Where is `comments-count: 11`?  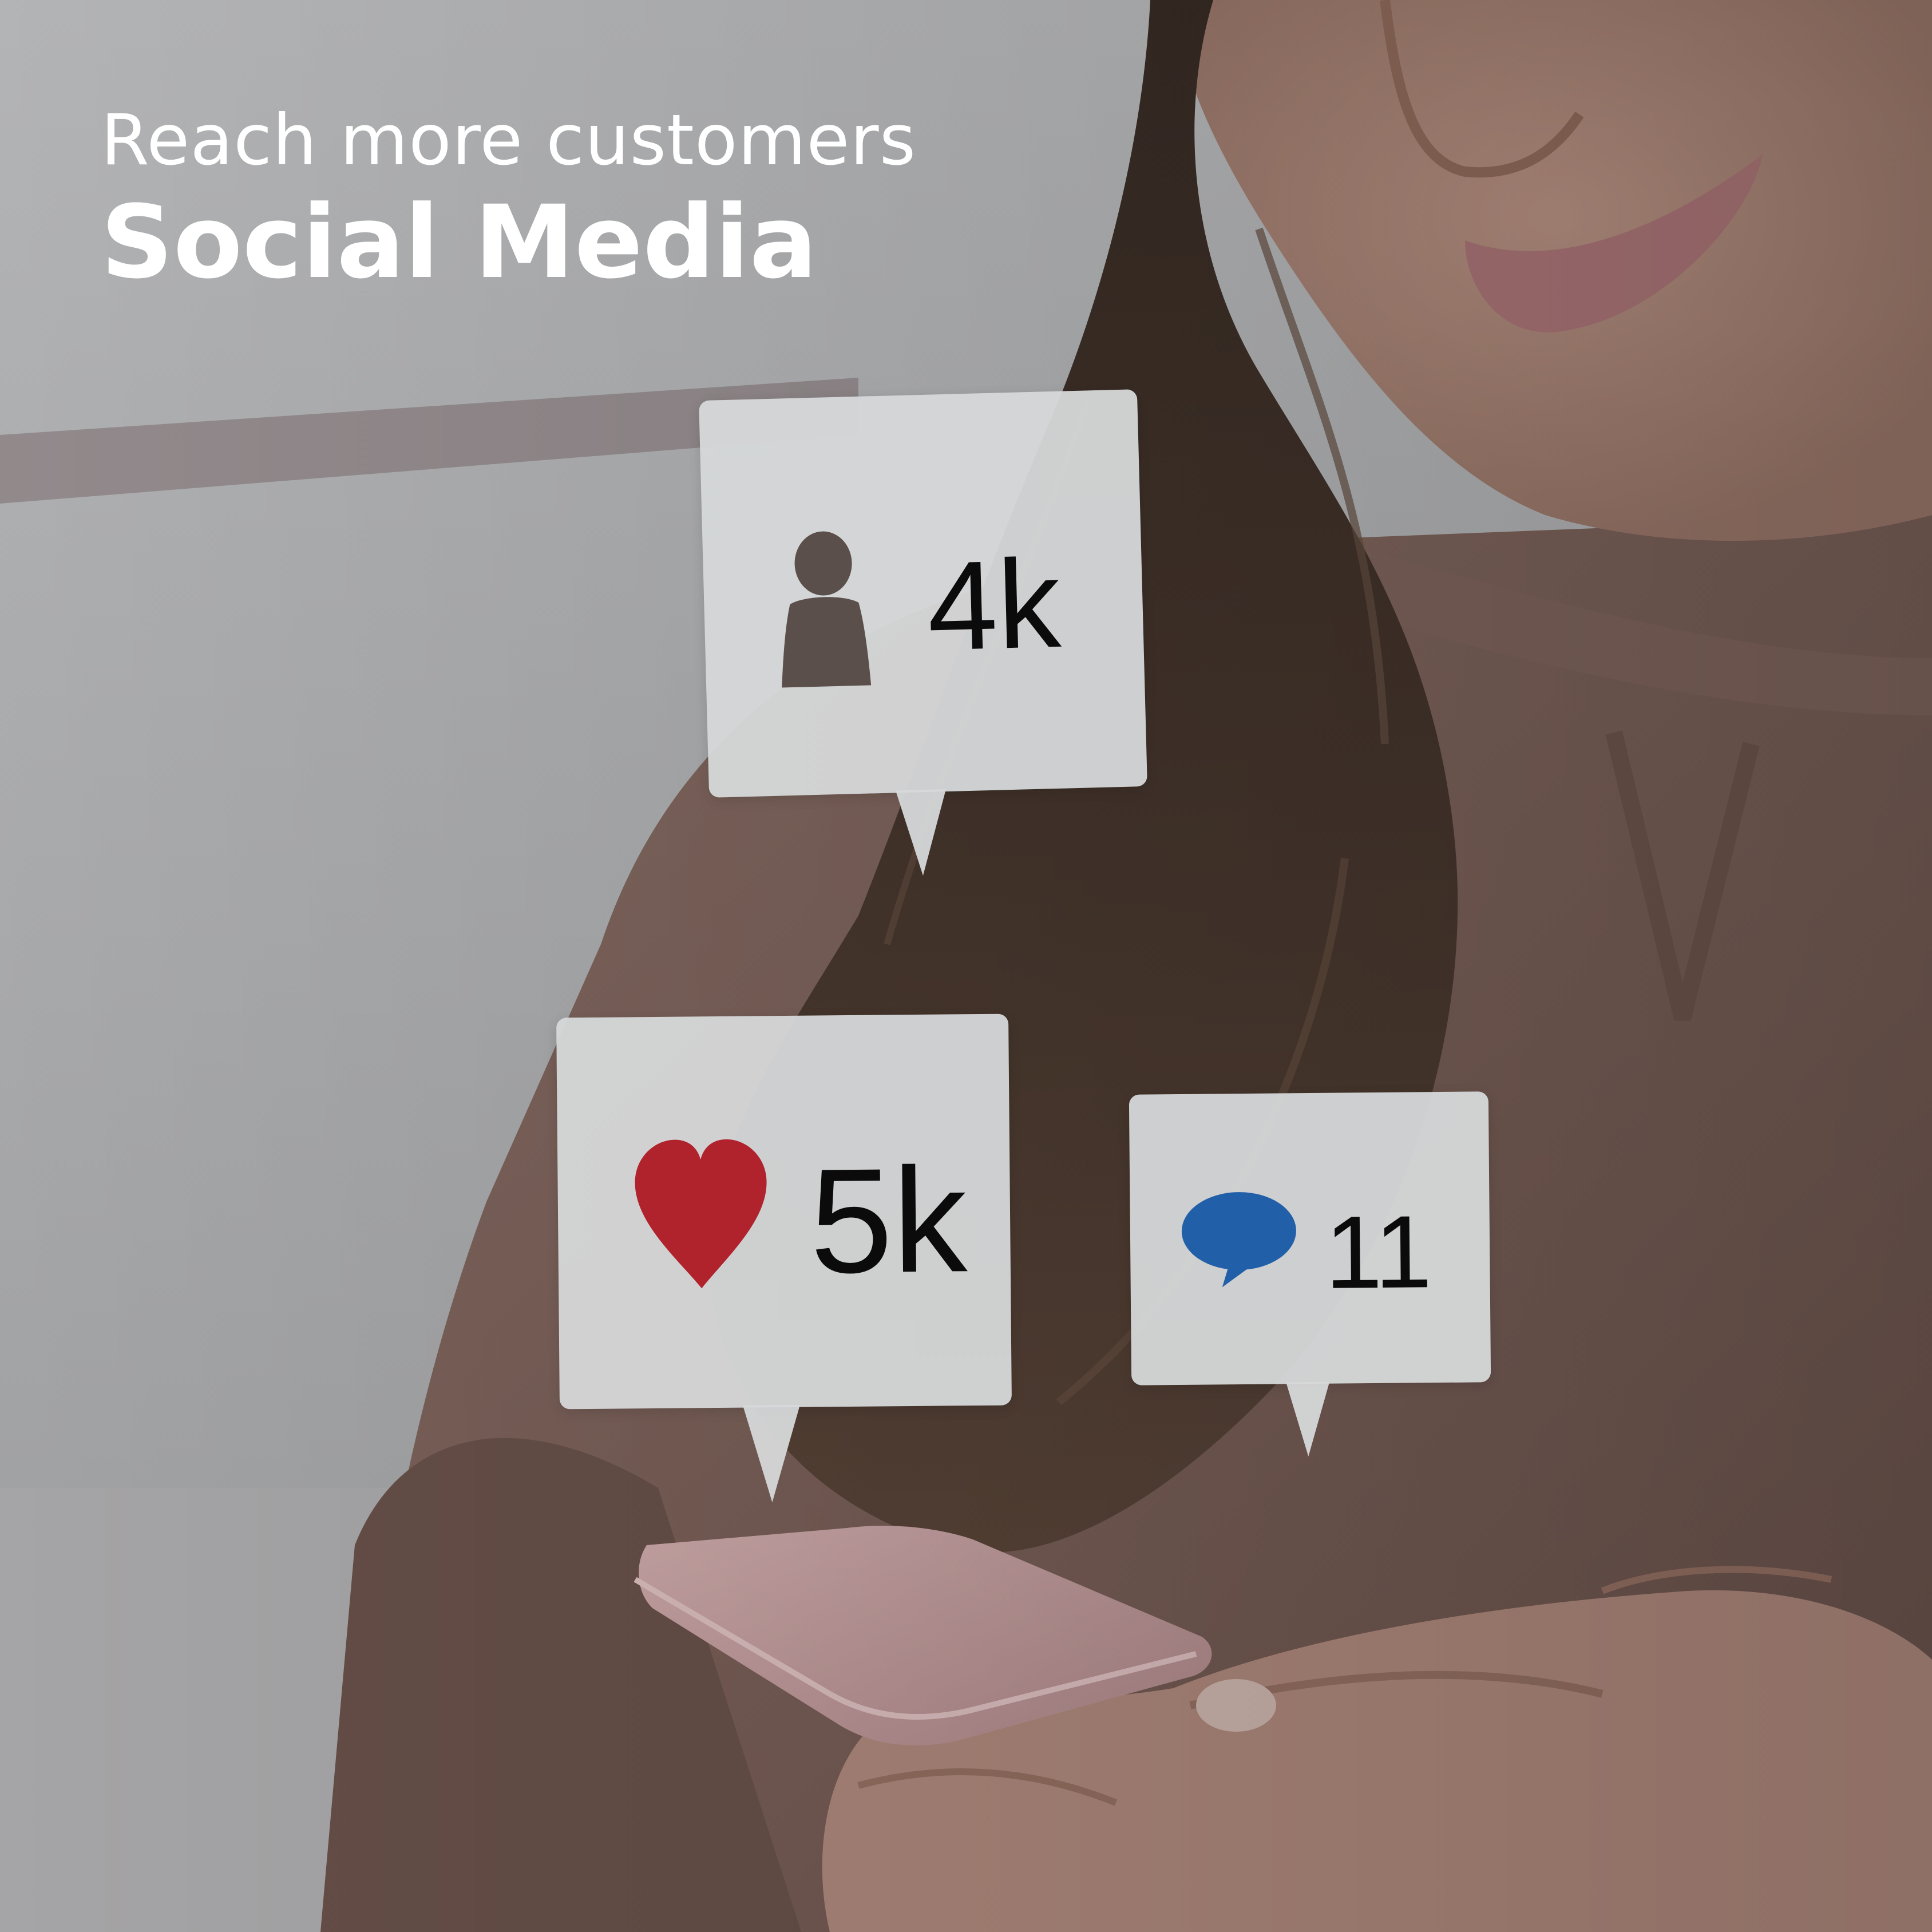
comments-count: 11 is located at coordinates (1378, 1252).